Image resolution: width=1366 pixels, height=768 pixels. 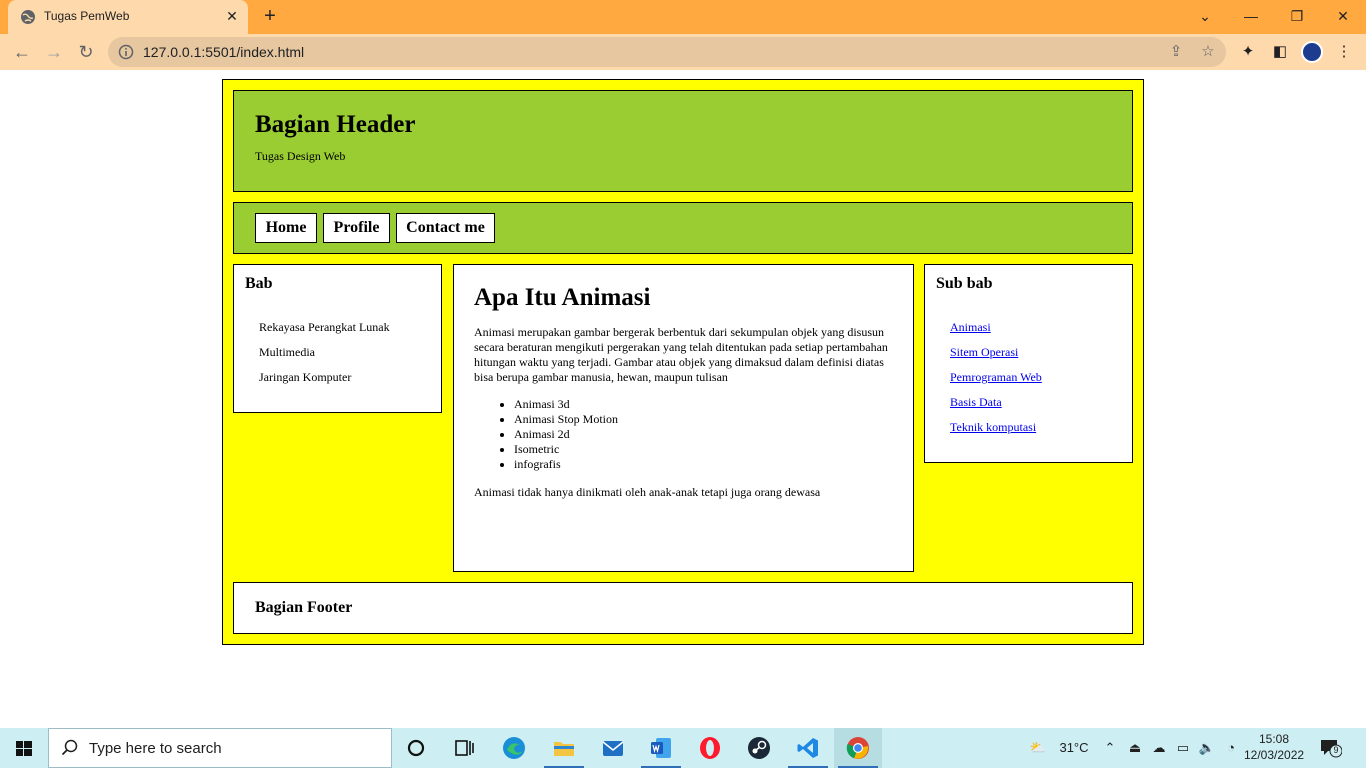 I want to click on task-view-button, so click(x=464, y=748).